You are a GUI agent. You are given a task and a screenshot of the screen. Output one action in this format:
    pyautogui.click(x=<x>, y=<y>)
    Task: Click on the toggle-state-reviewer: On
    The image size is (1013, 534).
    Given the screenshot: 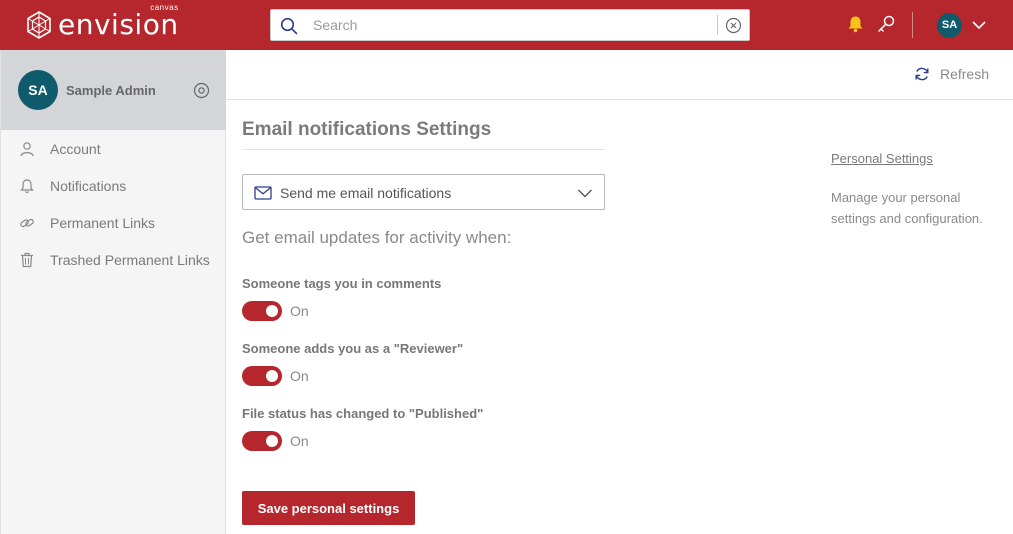 What is the action you would take?
    pyautogui.click(x=299, y=376)
    